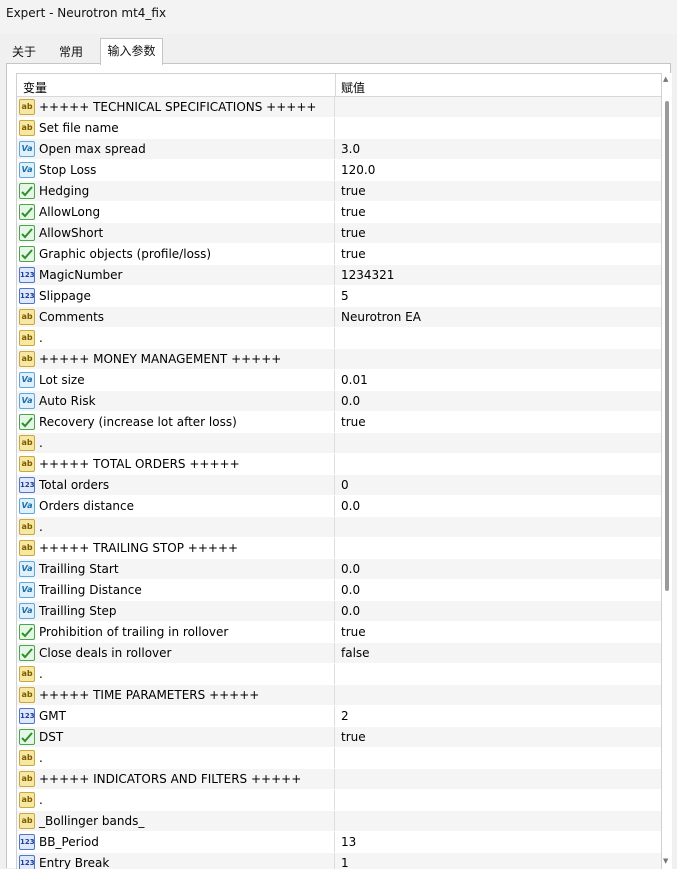 The height and width of the screenshot is (869, 677). Describe the element at coordinates (339, 842) in the screenshot. I see `table-row: 123 BB_Period 13` at that location.